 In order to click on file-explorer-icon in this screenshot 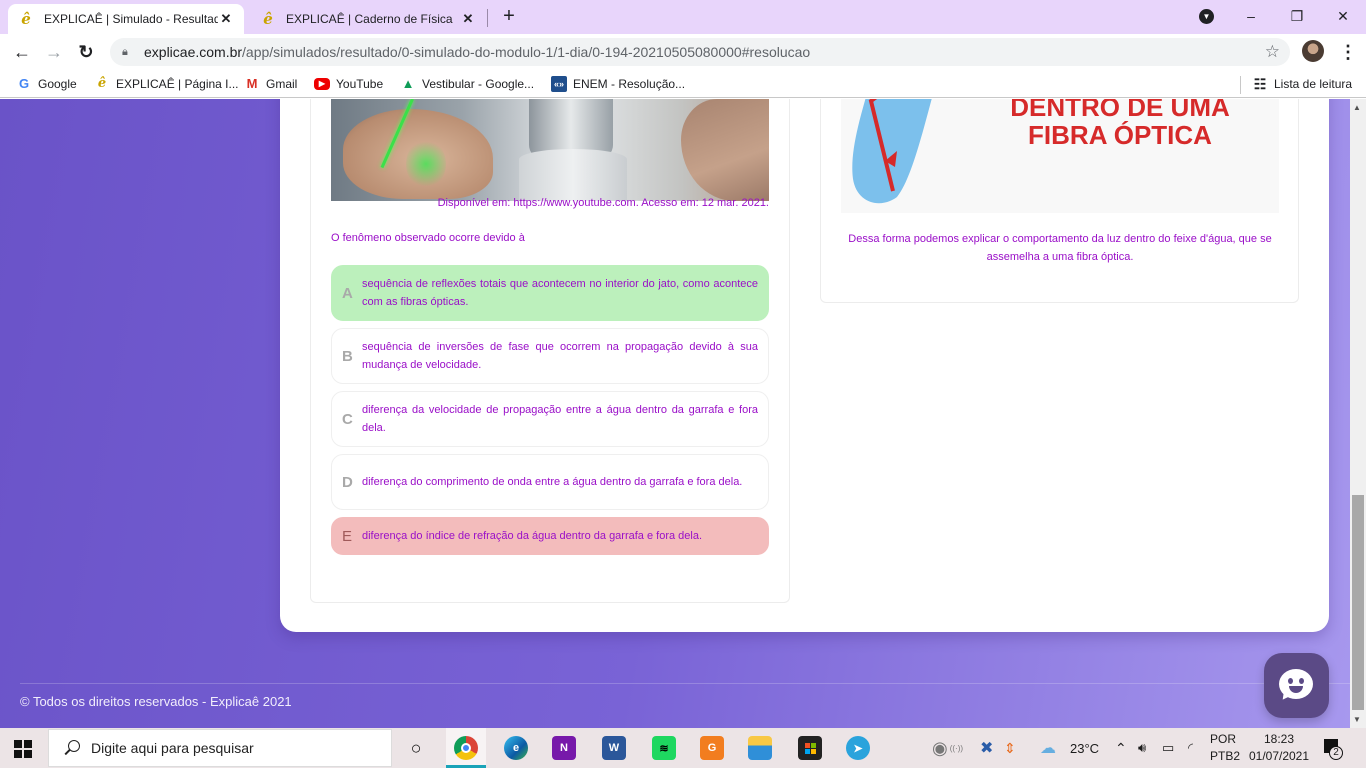, I will do `click(760, 748)`.